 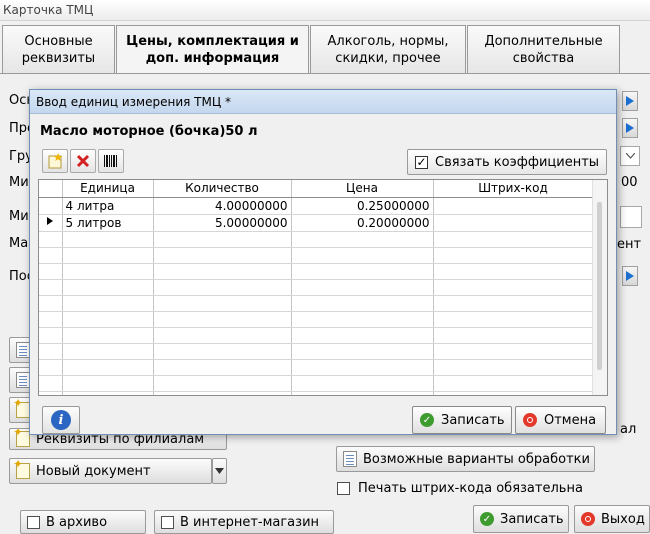 I want to click on cancel-button: Отмена, so click(x=560, y=420).